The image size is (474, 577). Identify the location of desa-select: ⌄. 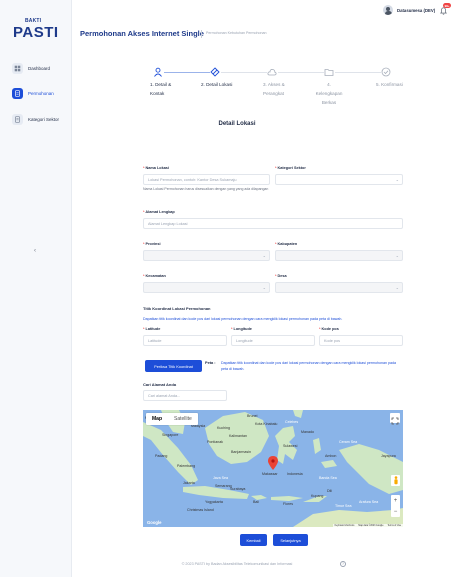
(339, 287).